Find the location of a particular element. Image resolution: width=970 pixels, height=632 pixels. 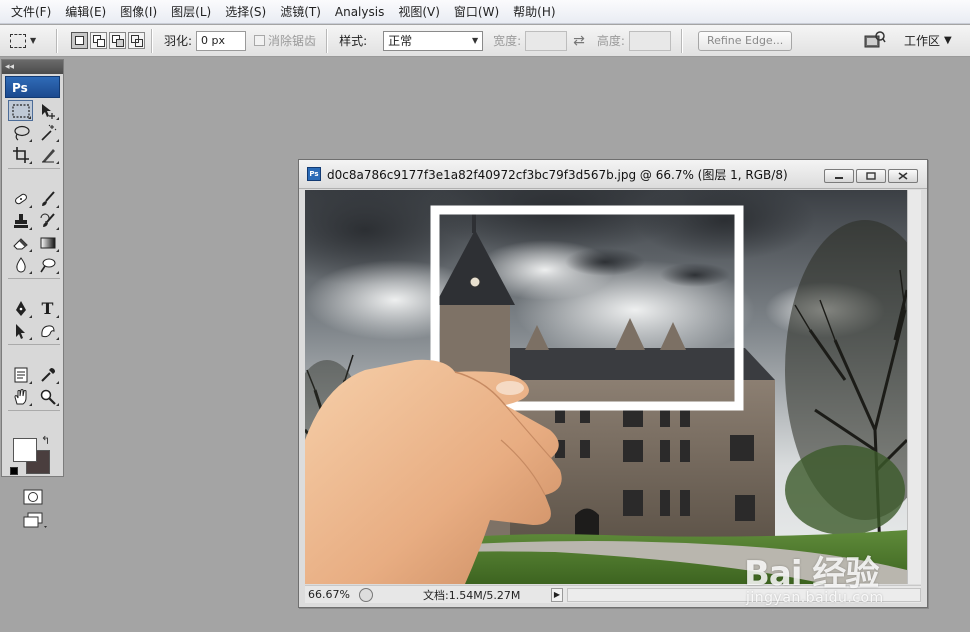

width-label: 宽度: is located at coordinates (507, 41).